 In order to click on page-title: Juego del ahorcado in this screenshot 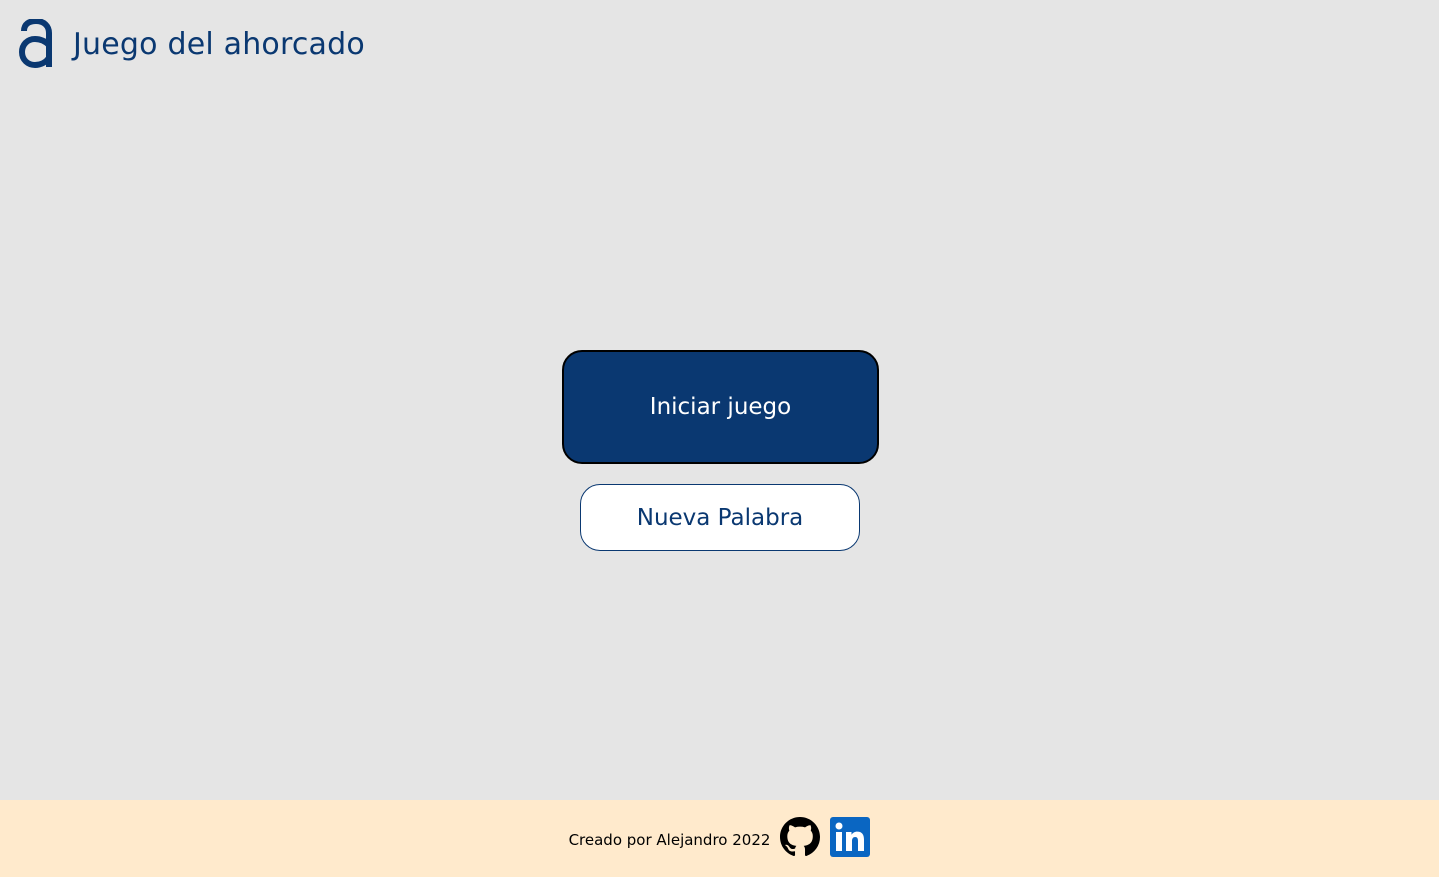, I will do `click(219, 44)`.